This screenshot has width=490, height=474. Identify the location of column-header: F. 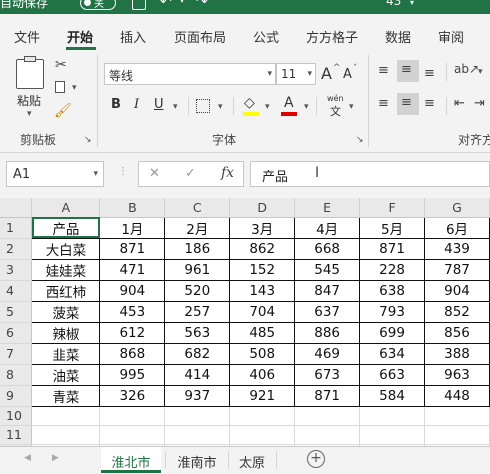
(392, 208).